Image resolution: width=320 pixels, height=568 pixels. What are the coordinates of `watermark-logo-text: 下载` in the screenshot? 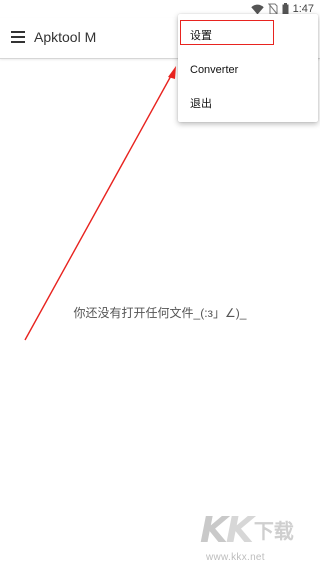 It's located at (273, 531).